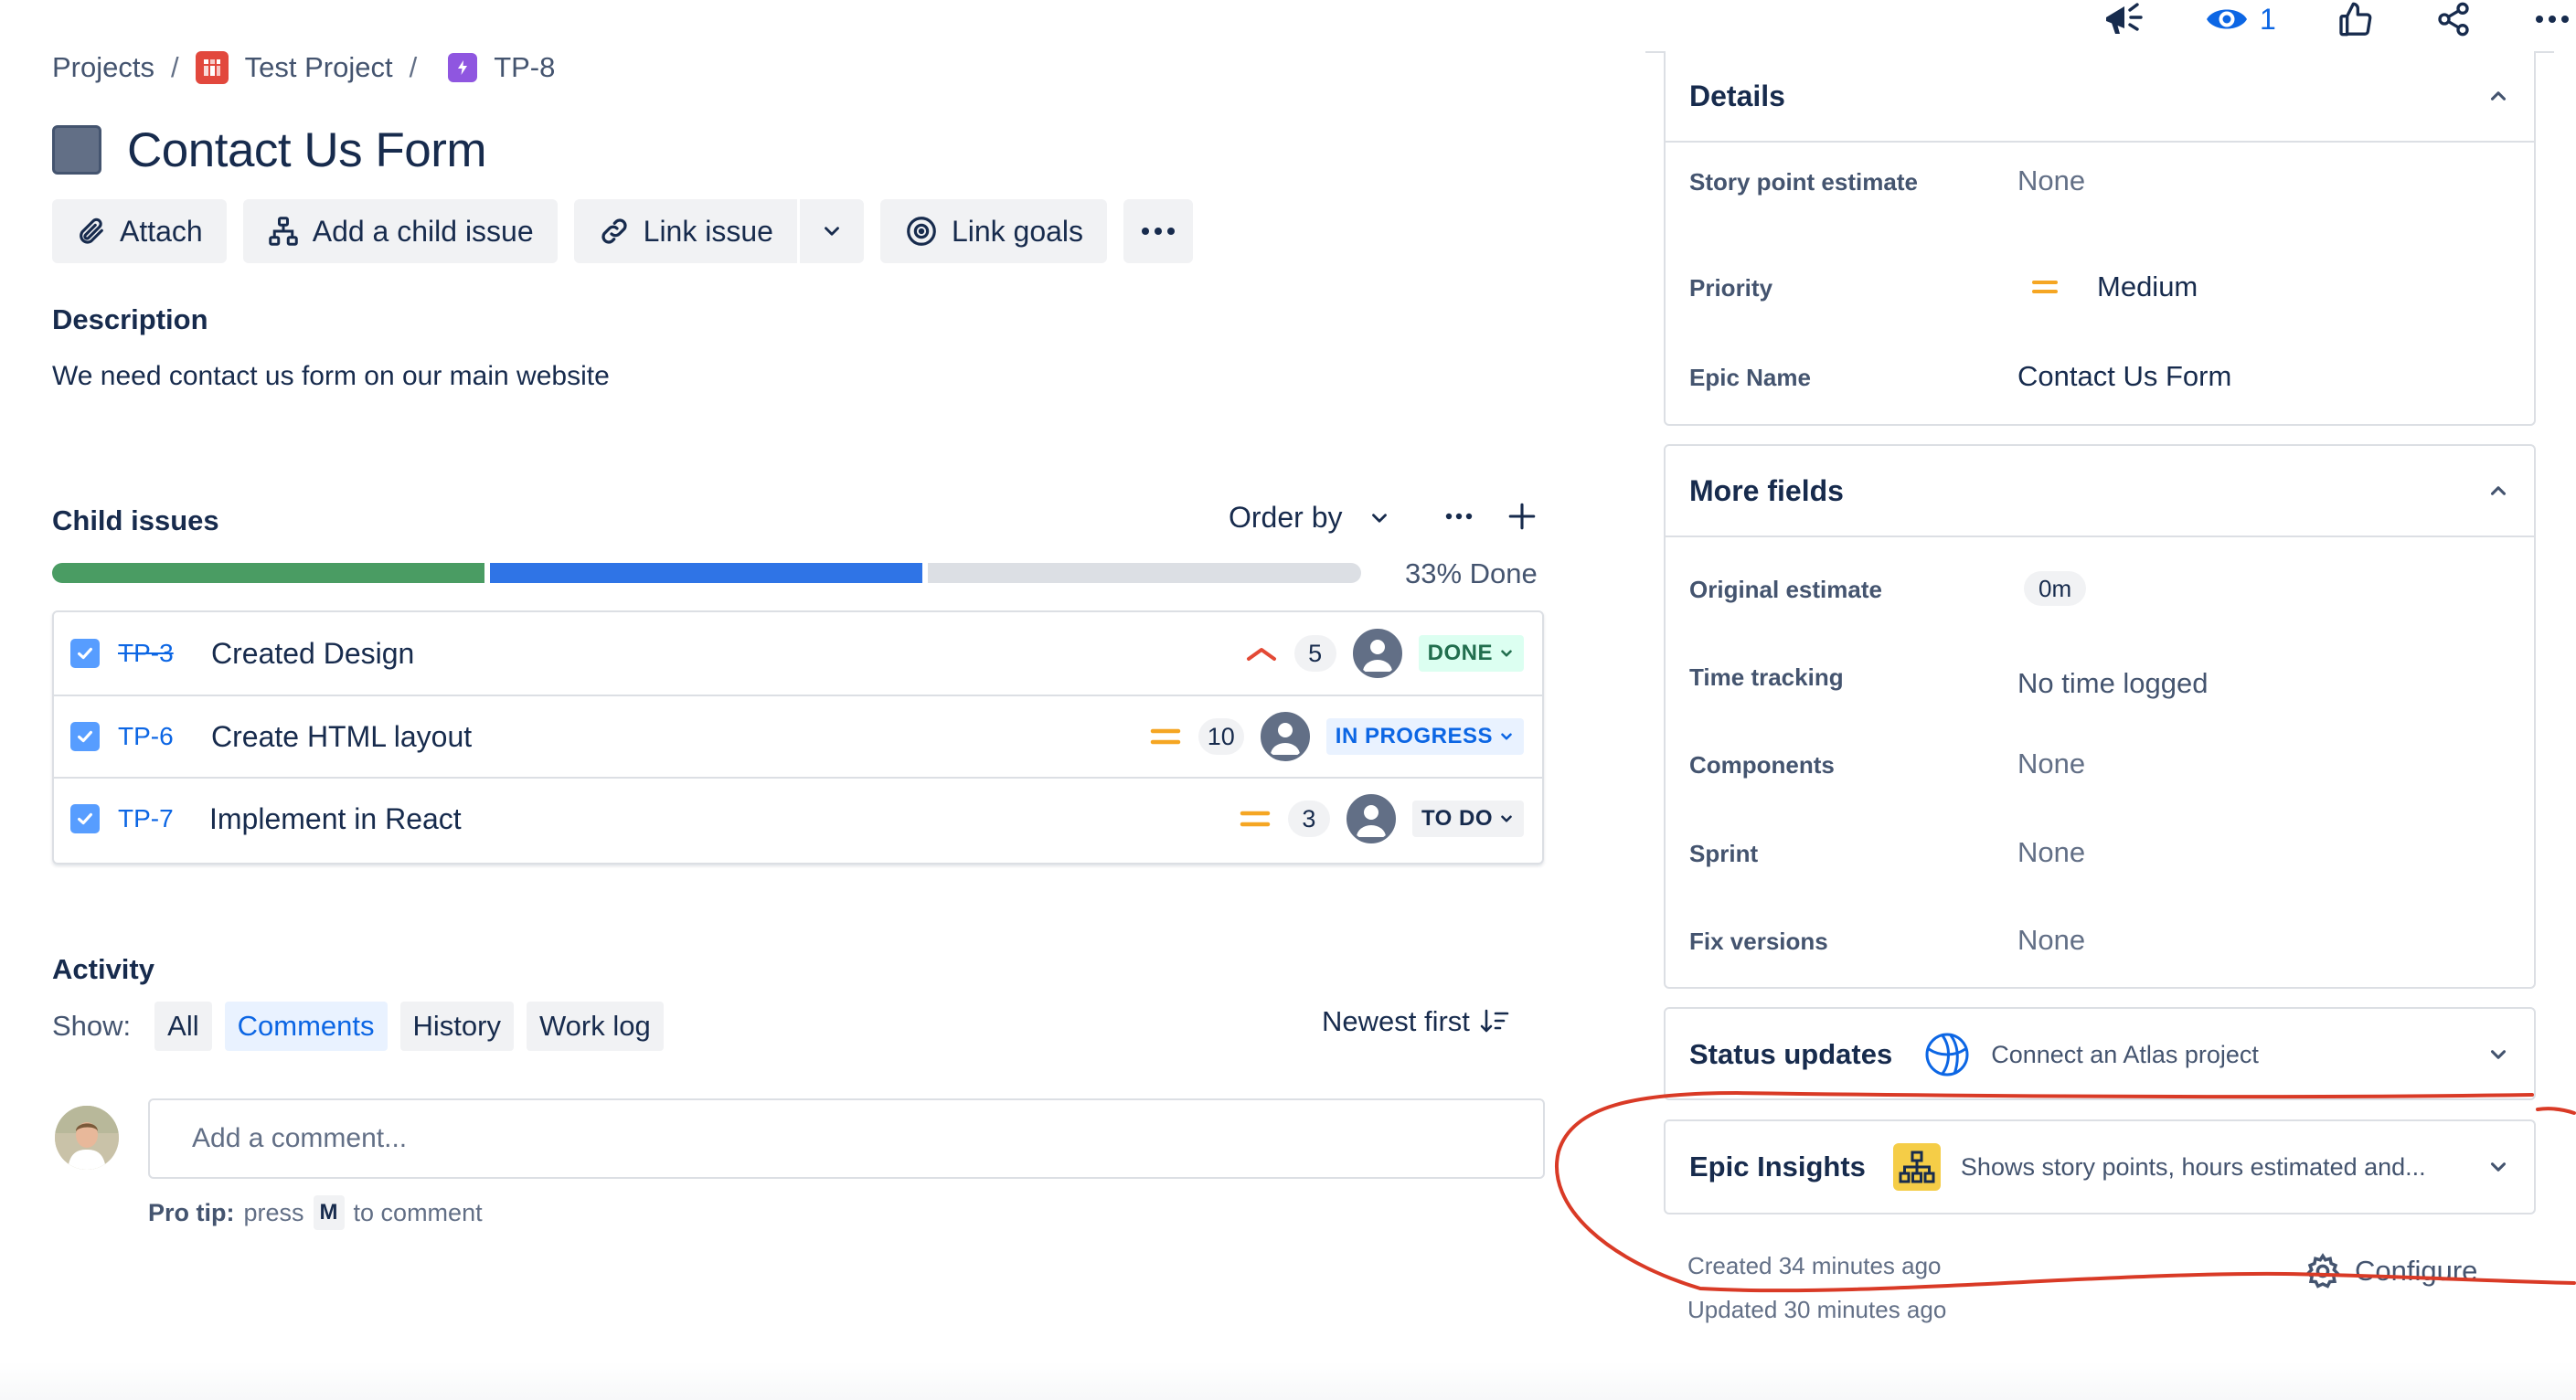  What do you see at coordinates (400, 231) in the screenshot?
I see `add-child-issue-button: Add a child issue` at bounding box center [400, 231].